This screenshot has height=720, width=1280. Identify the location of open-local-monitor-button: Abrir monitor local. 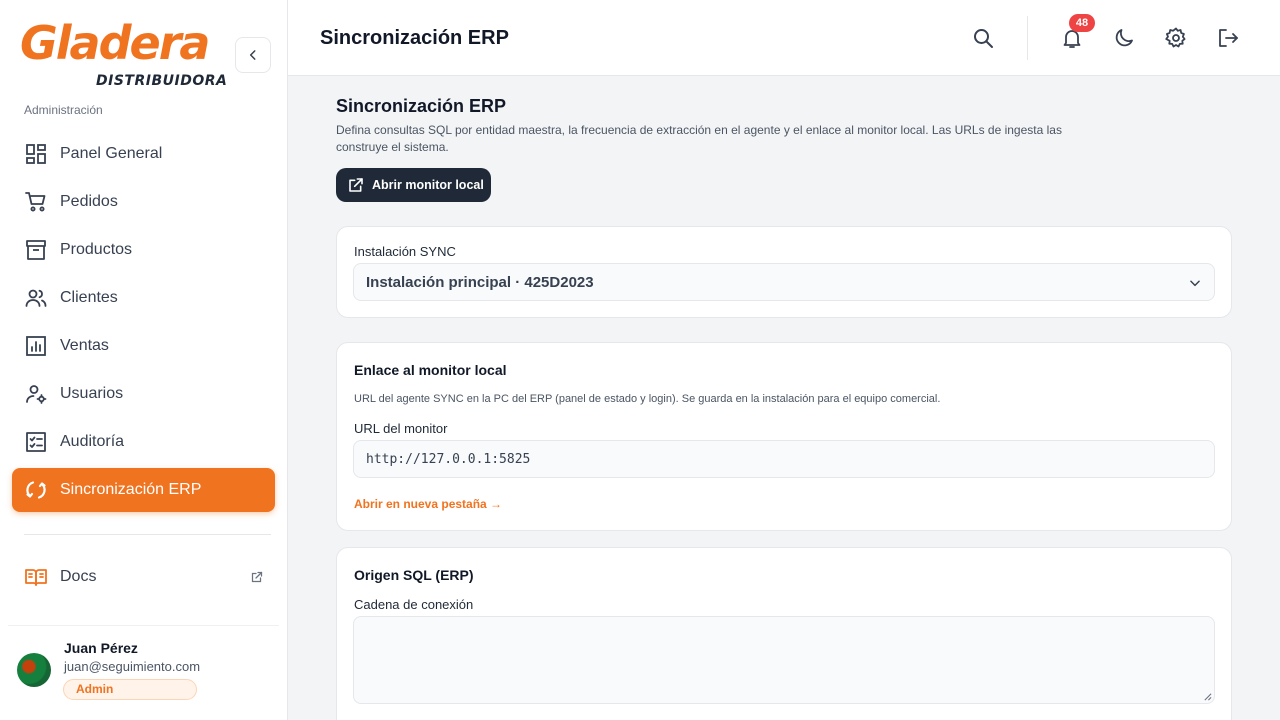
(413, 185).